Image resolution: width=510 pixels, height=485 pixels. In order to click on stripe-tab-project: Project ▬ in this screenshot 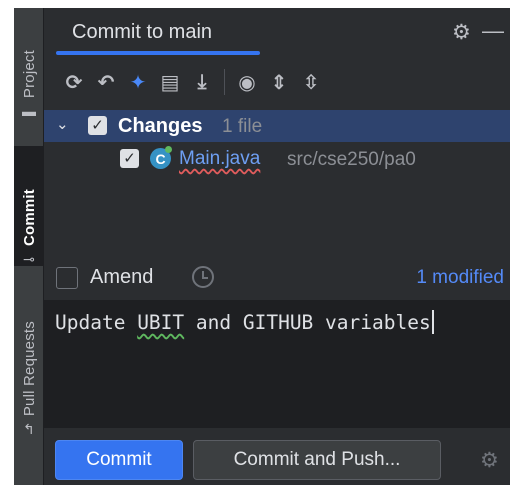, I will do `click(29, 66)`.